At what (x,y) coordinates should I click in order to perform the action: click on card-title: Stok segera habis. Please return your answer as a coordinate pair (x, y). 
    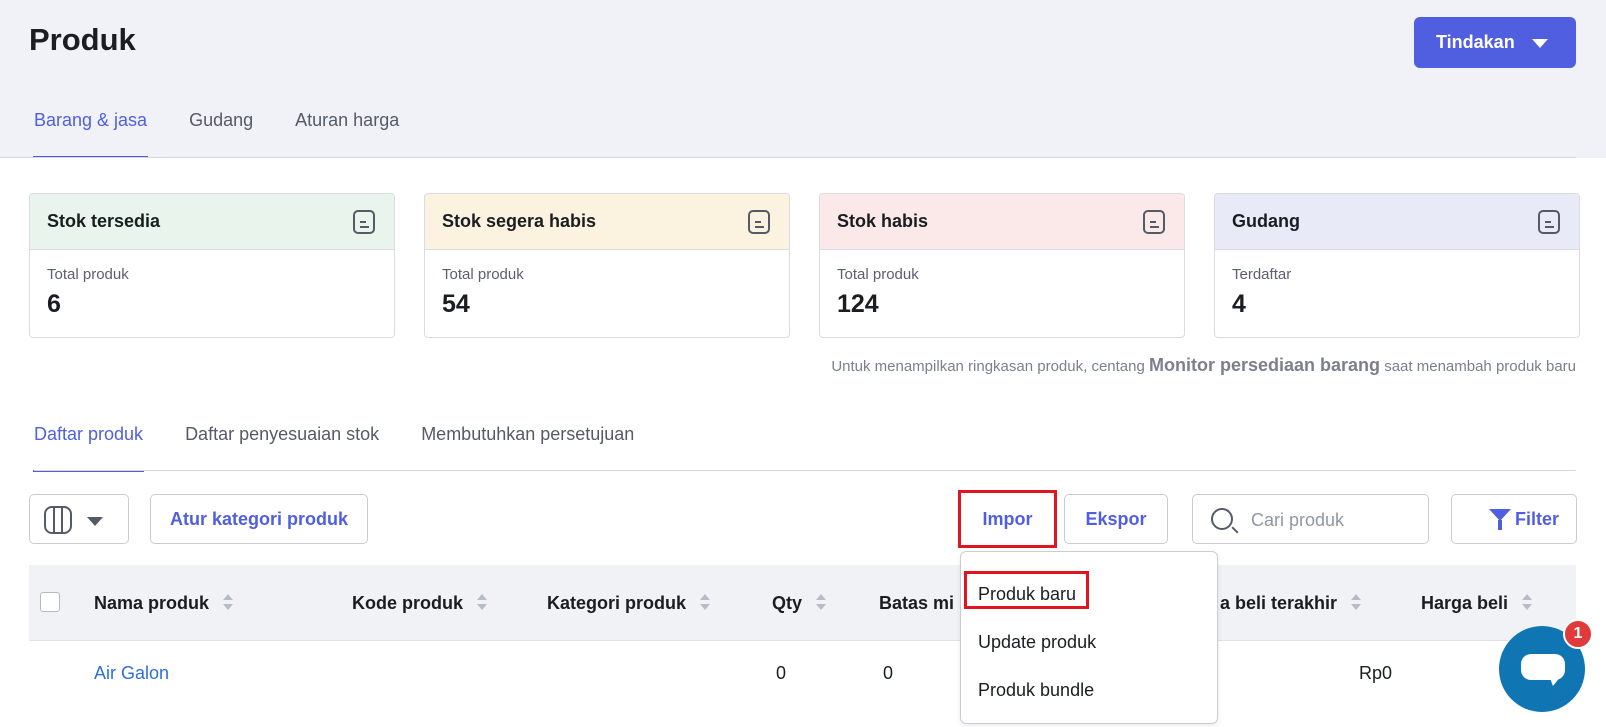
    Looking at the image, I should click on (519, 221).